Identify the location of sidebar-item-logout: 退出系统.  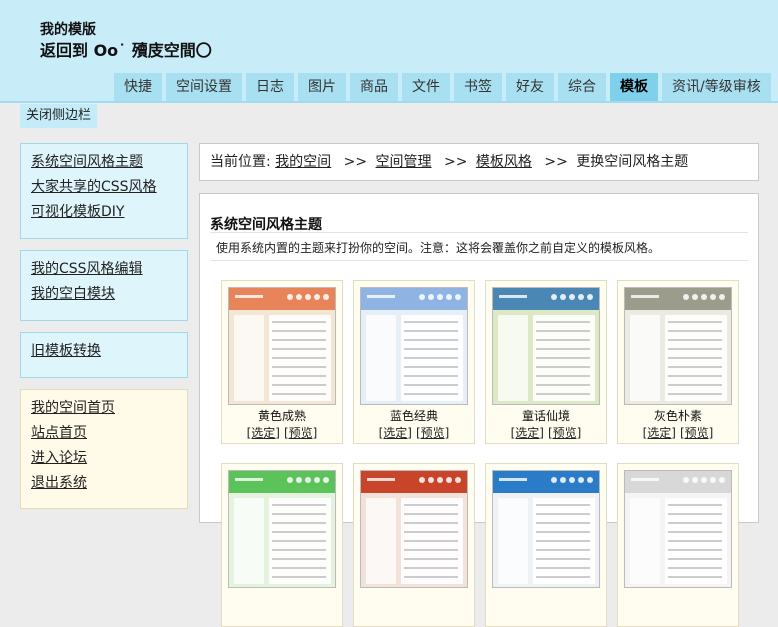
(104, 483).